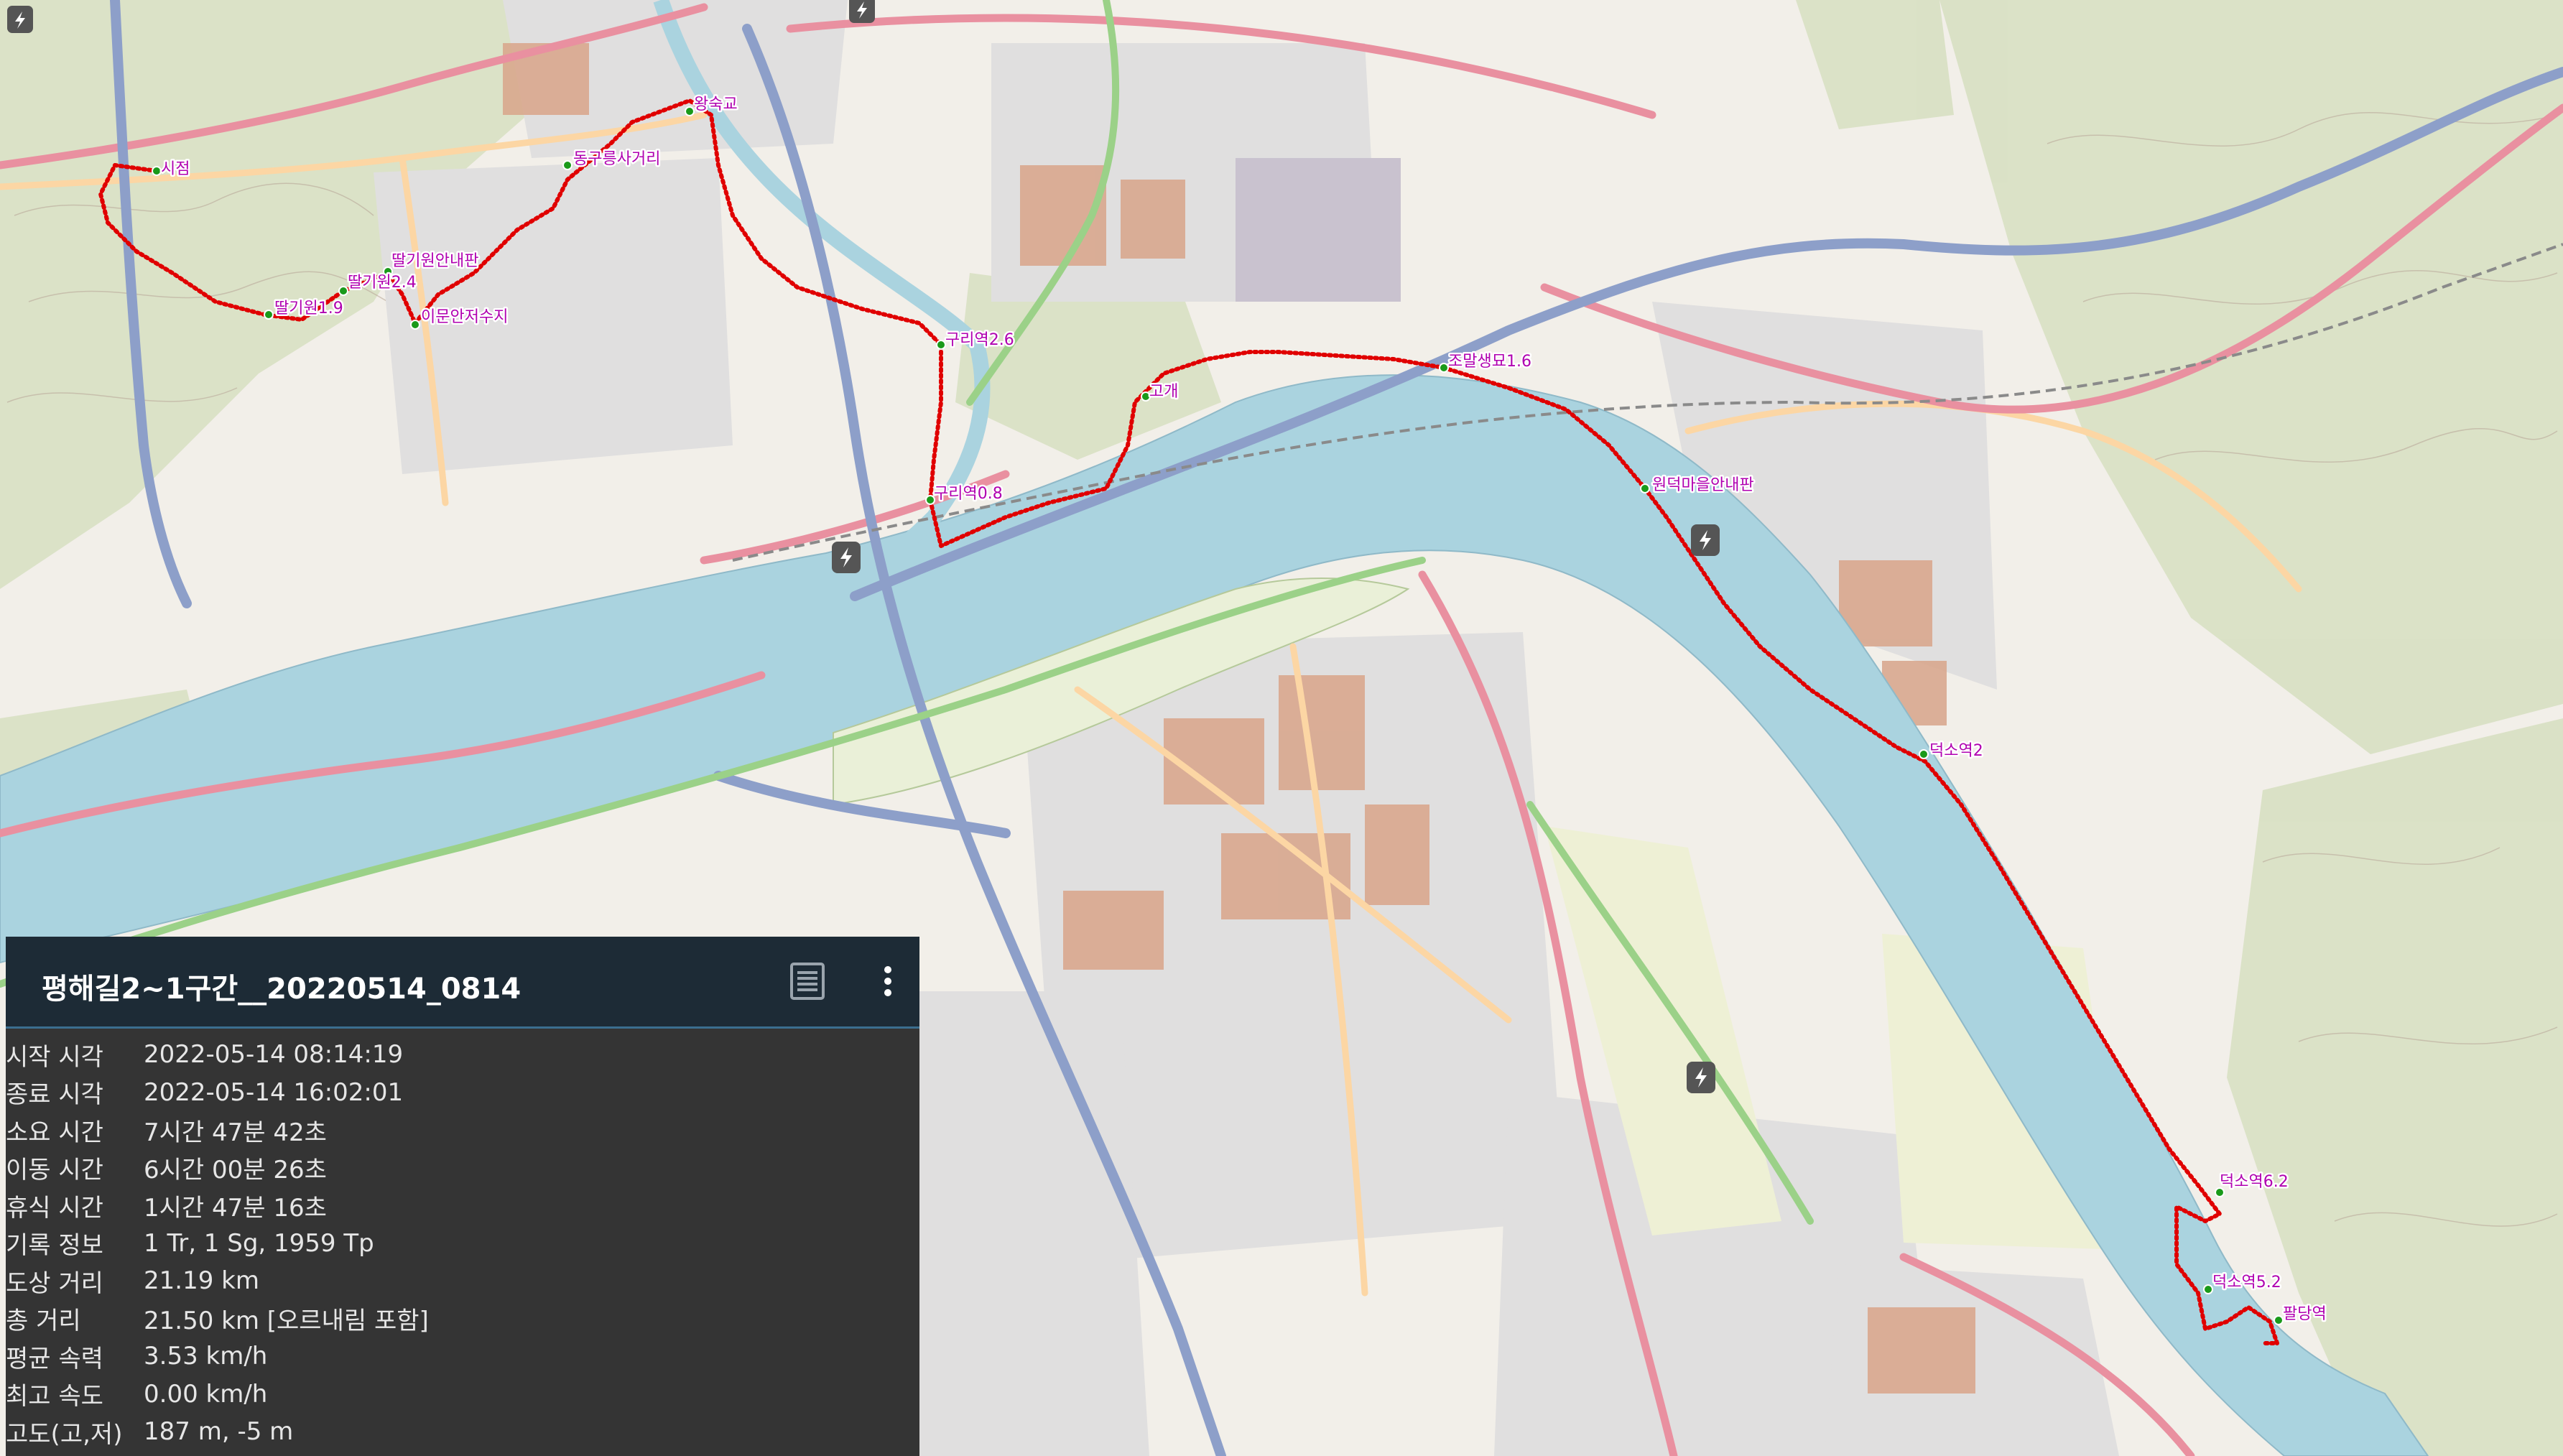  I want to click on waypoint-label: 구리역0.8, so click(968, 494).